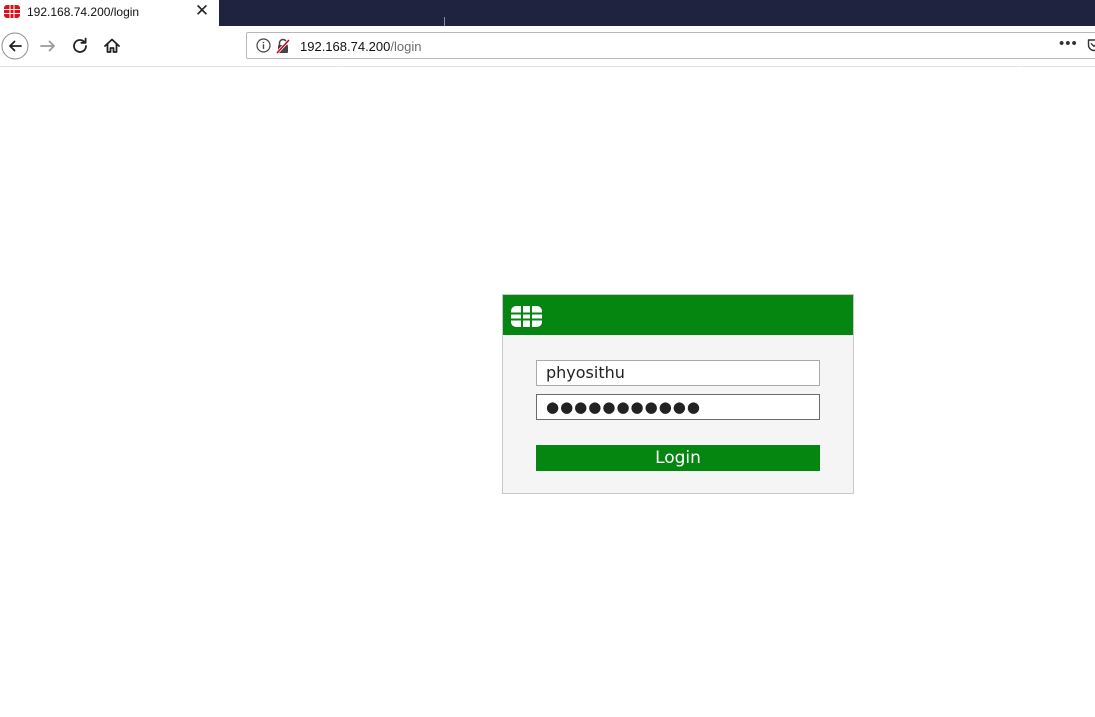 The image size is (1095, 717). I want to click on info-icon, so click(263, 45).